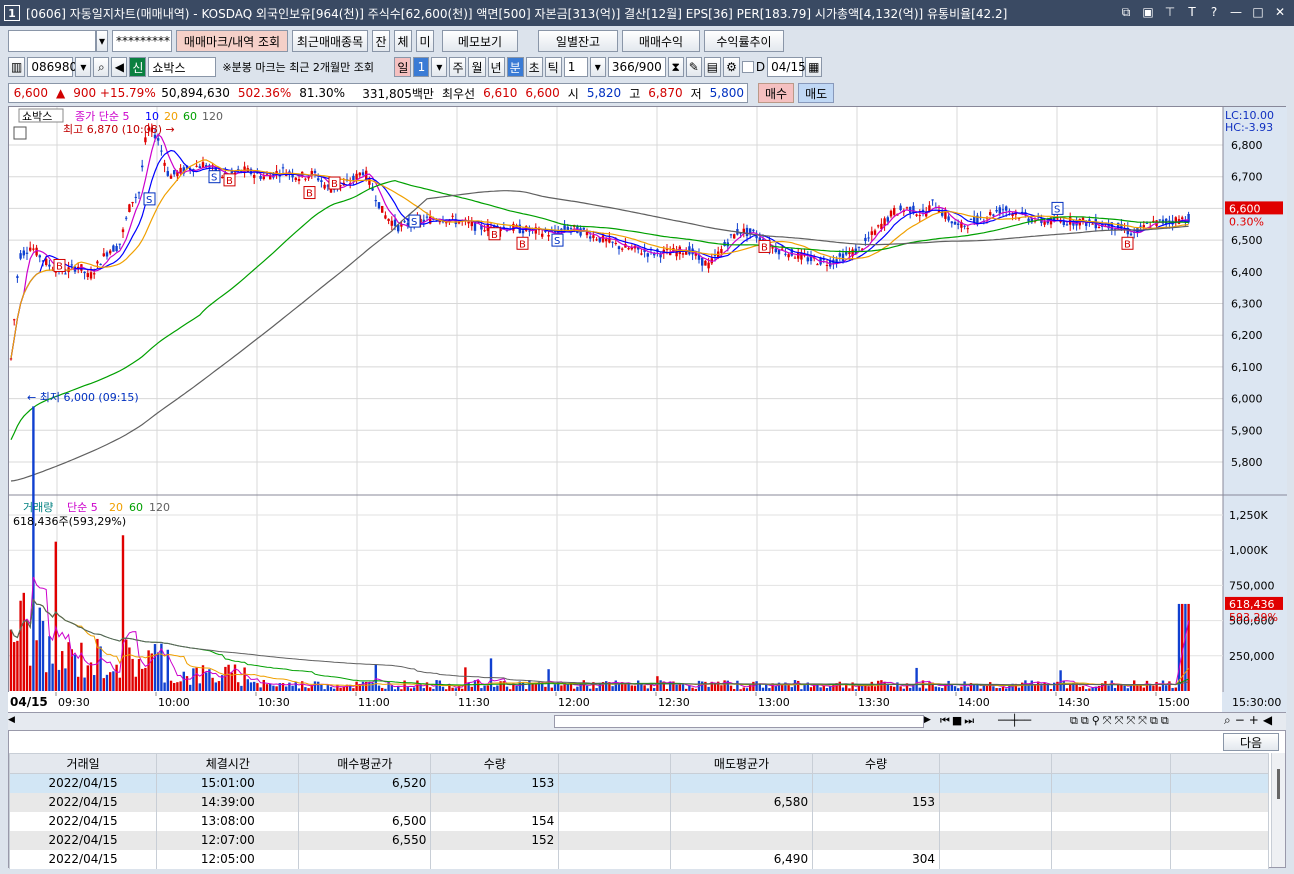 Image resolution: width=1294 pixels, height=874 pixels. Describe the element at coordinates (330, 41) in the screenshot. I see `recent-trade-button: 최근매매종목` at that location.